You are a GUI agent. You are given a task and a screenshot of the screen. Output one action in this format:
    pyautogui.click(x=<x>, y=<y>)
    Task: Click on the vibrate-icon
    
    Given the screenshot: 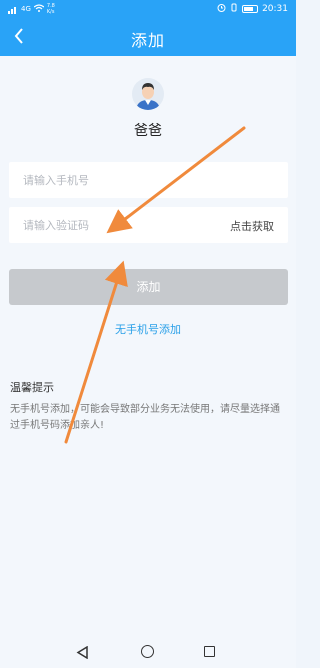 What is the action you would take?
    pyautogui.click(x=234, y=9)
    